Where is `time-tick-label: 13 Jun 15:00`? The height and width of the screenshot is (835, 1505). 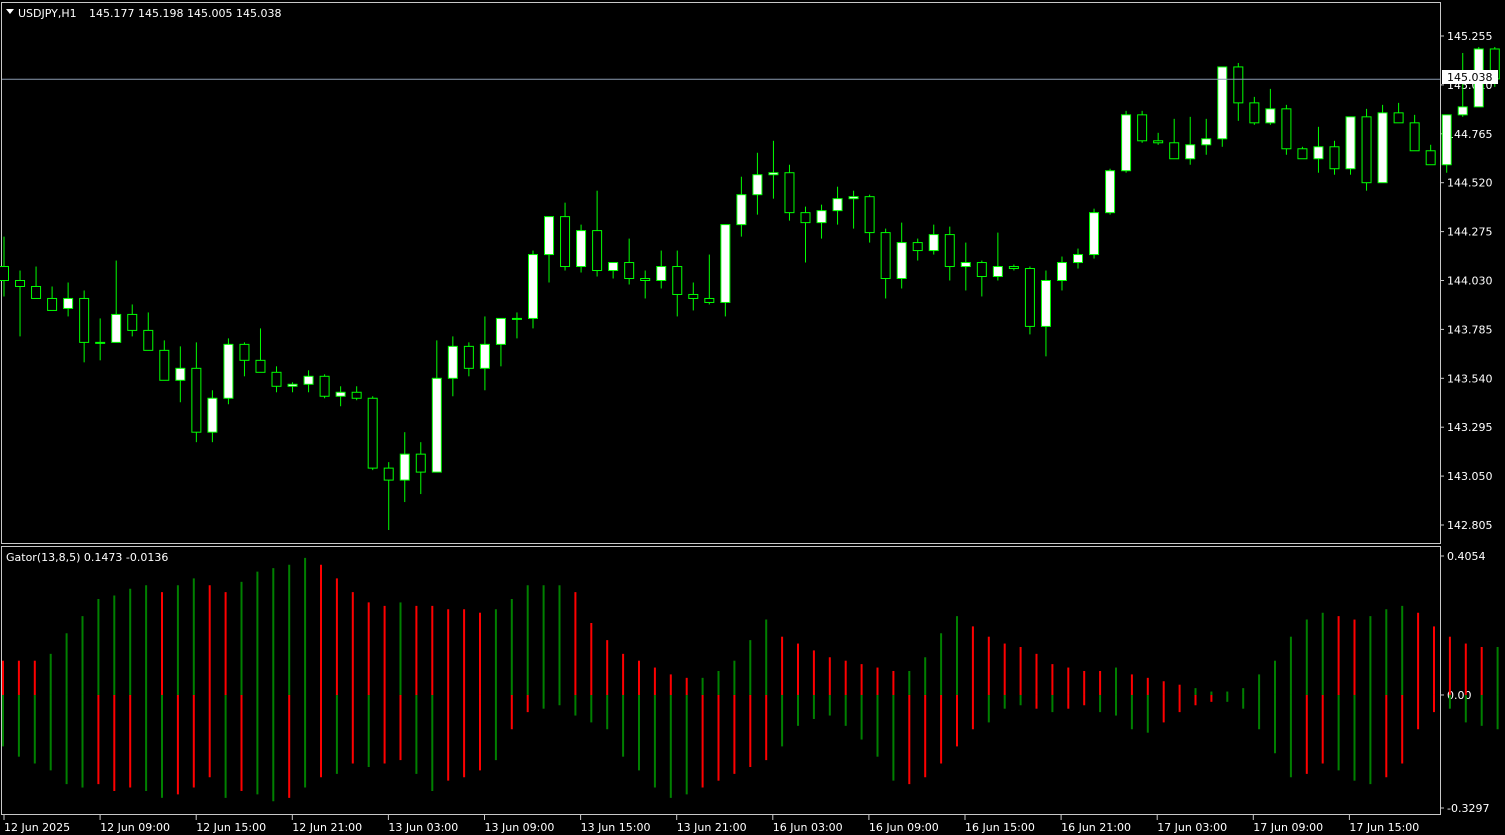 time-tick-label: 13 Jun 15:00 is located at coordinates (616, 827).